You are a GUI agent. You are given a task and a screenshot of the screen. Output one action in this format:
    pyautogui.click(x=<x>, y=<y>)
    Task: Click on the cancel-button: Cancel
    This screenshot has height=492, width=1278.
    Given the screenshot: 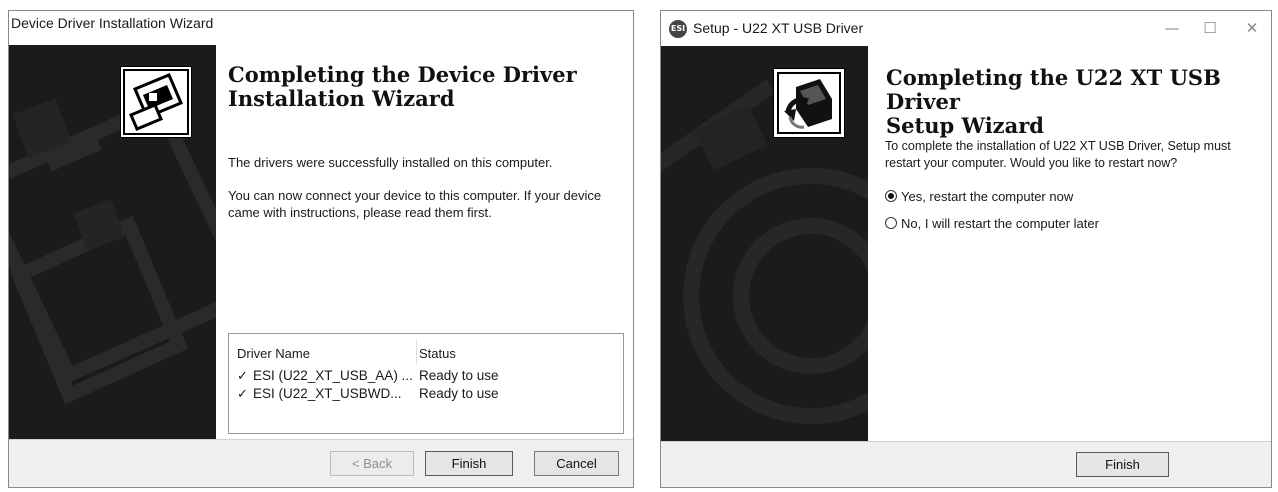 What is the action you would take?
    pyautogui.click(x=576, y=463)
    